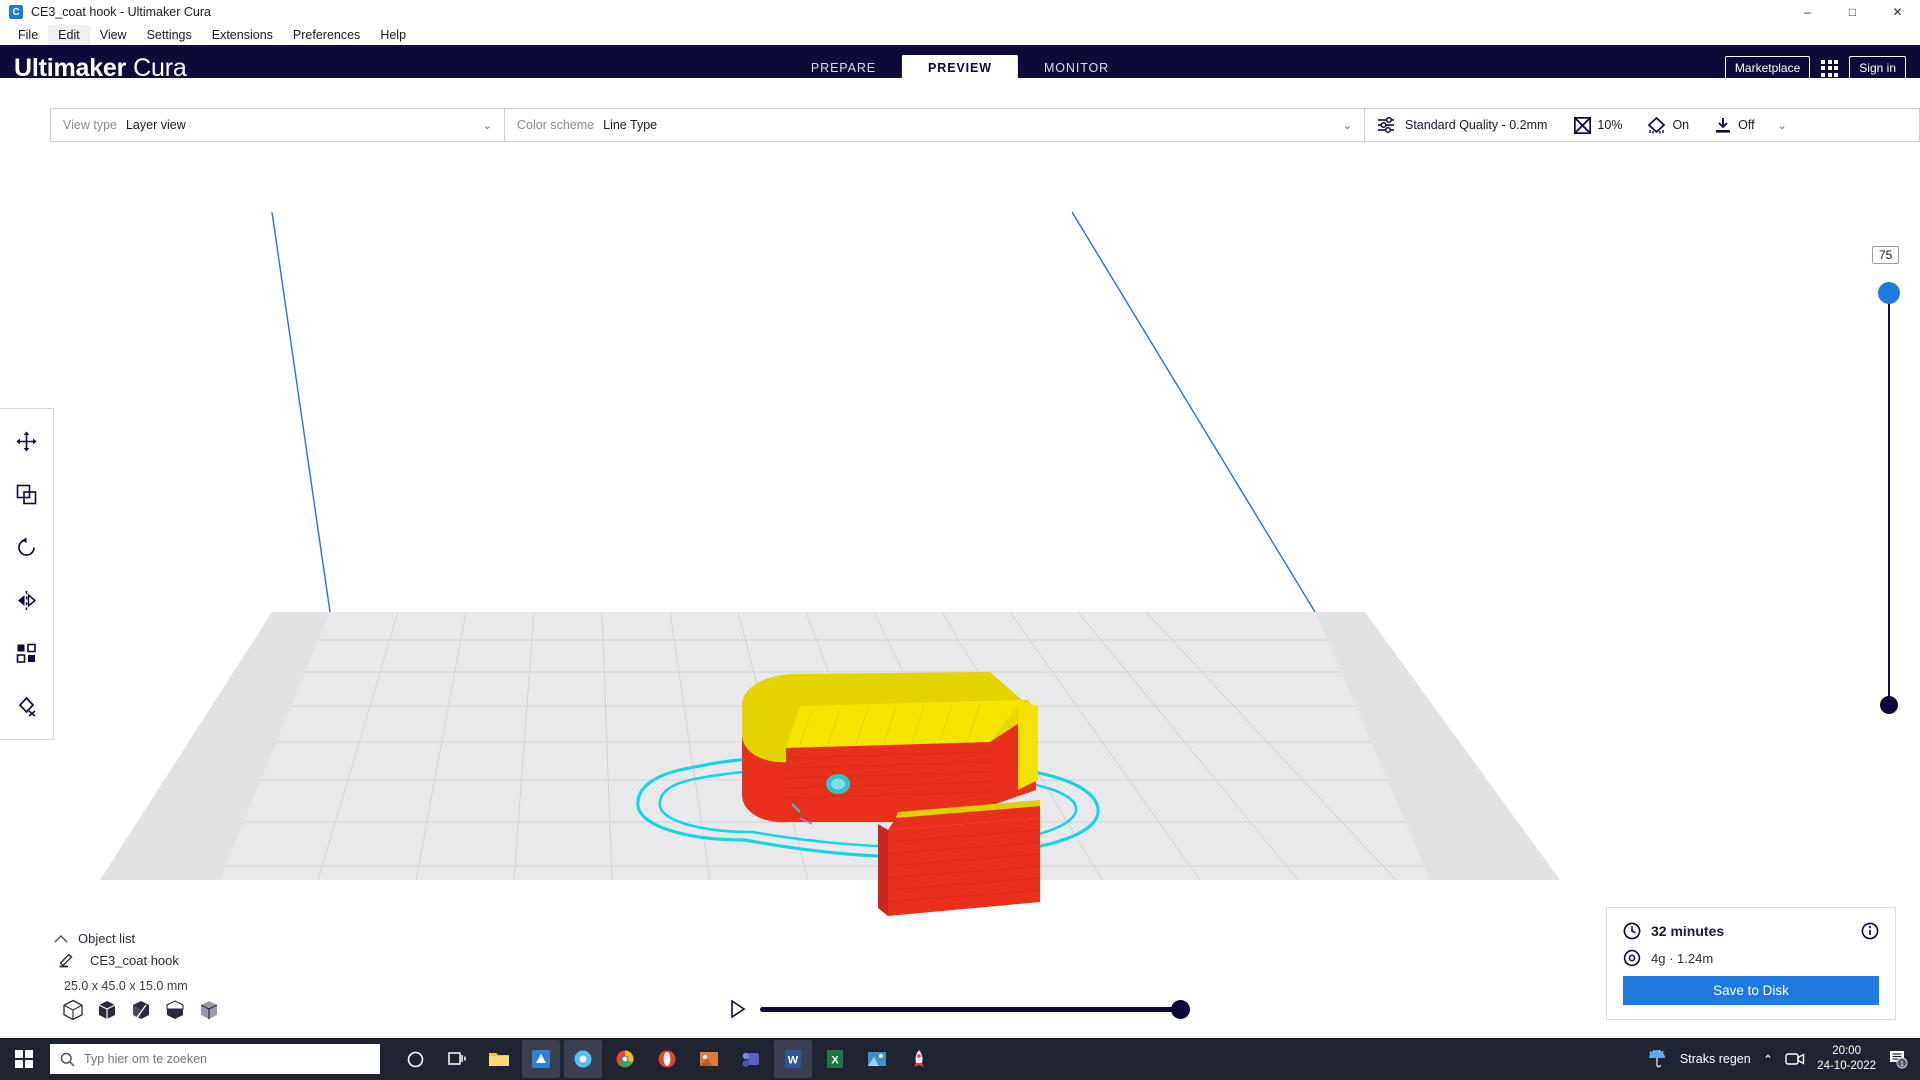 This screenshot has height=1080, width=1920. What do you see at coordinates (1897, 12) in the screenshot?
I see `close-button: ✕` at bounding box center [1897, 12].